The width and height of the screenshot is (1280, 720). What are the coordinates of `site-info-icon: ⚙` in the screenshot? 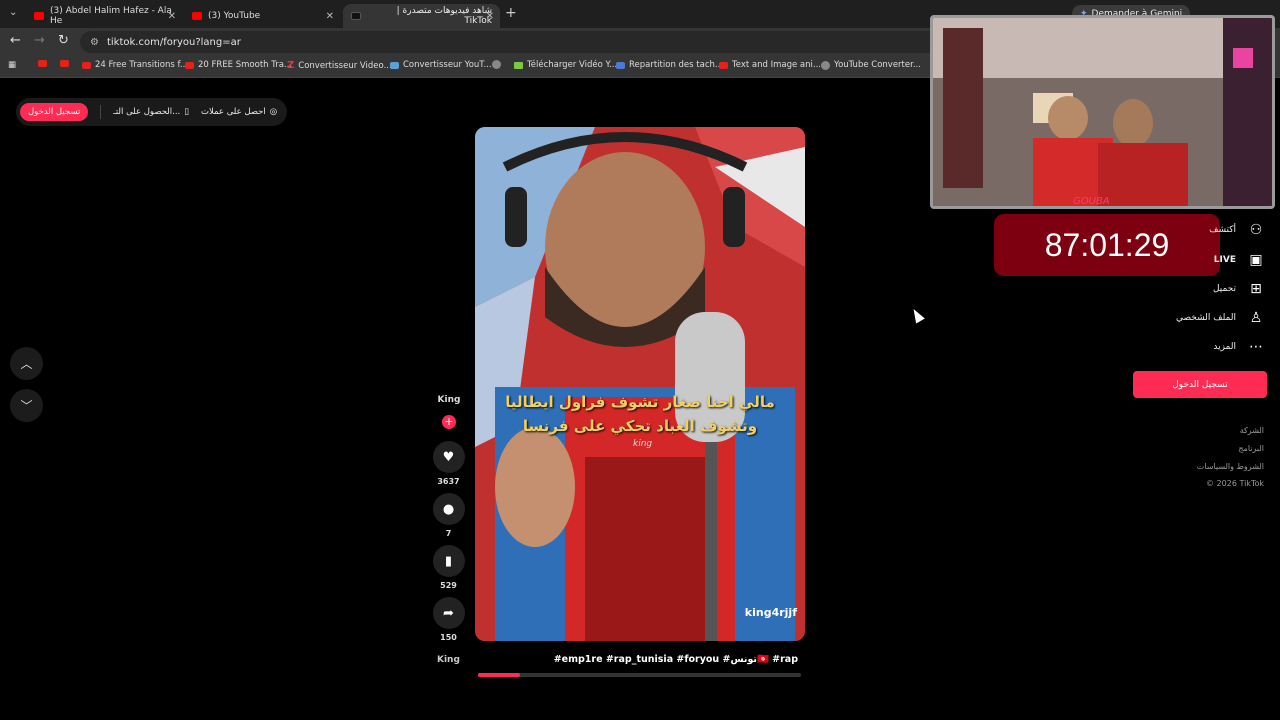 It's located at (94, 42).